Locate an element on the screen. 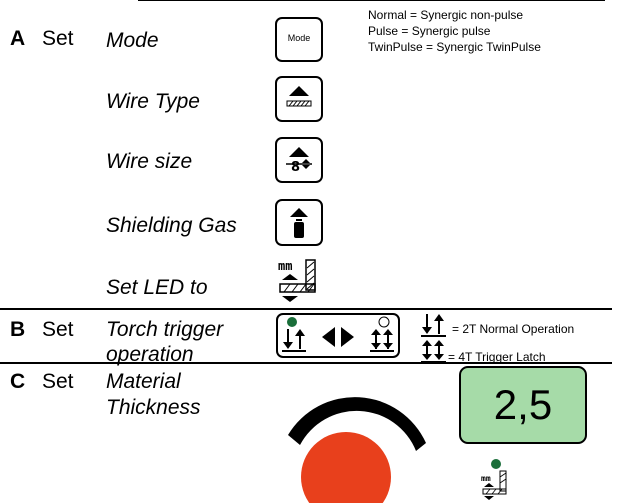 Image resolution: width=638 pixels, height=503 pixels. thickness-value: 2,5 is located at coordinates (523, 404).